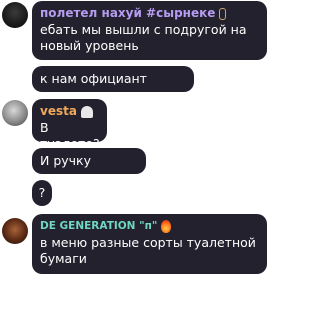  I want to click on key-badge-icon, so click(223, 13).